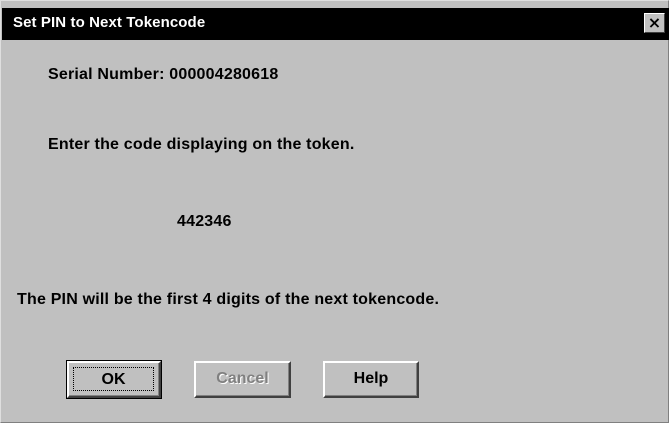  I want to click on help-button: Help, so click(371, 379).